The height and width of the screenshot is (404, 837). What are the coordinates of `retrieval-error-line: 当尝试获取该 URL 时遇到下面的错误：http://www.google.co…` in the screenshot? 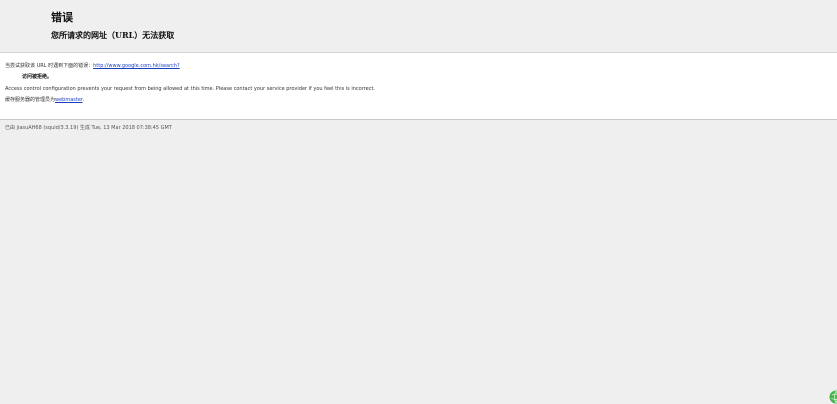 It's located at (92, 66).